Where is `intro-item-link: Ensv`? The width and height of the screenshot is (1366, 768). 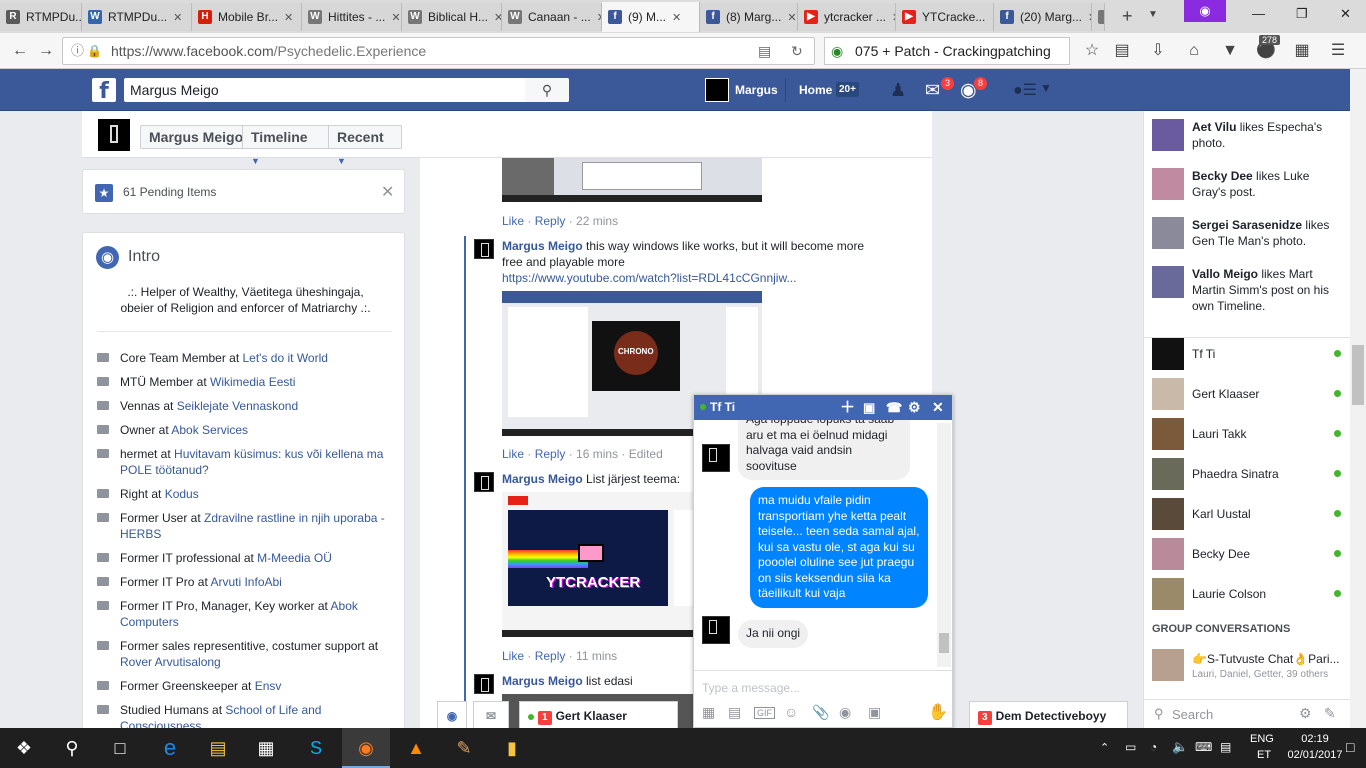
intro-item-link: Ensv is located at coordinates (268, 686).